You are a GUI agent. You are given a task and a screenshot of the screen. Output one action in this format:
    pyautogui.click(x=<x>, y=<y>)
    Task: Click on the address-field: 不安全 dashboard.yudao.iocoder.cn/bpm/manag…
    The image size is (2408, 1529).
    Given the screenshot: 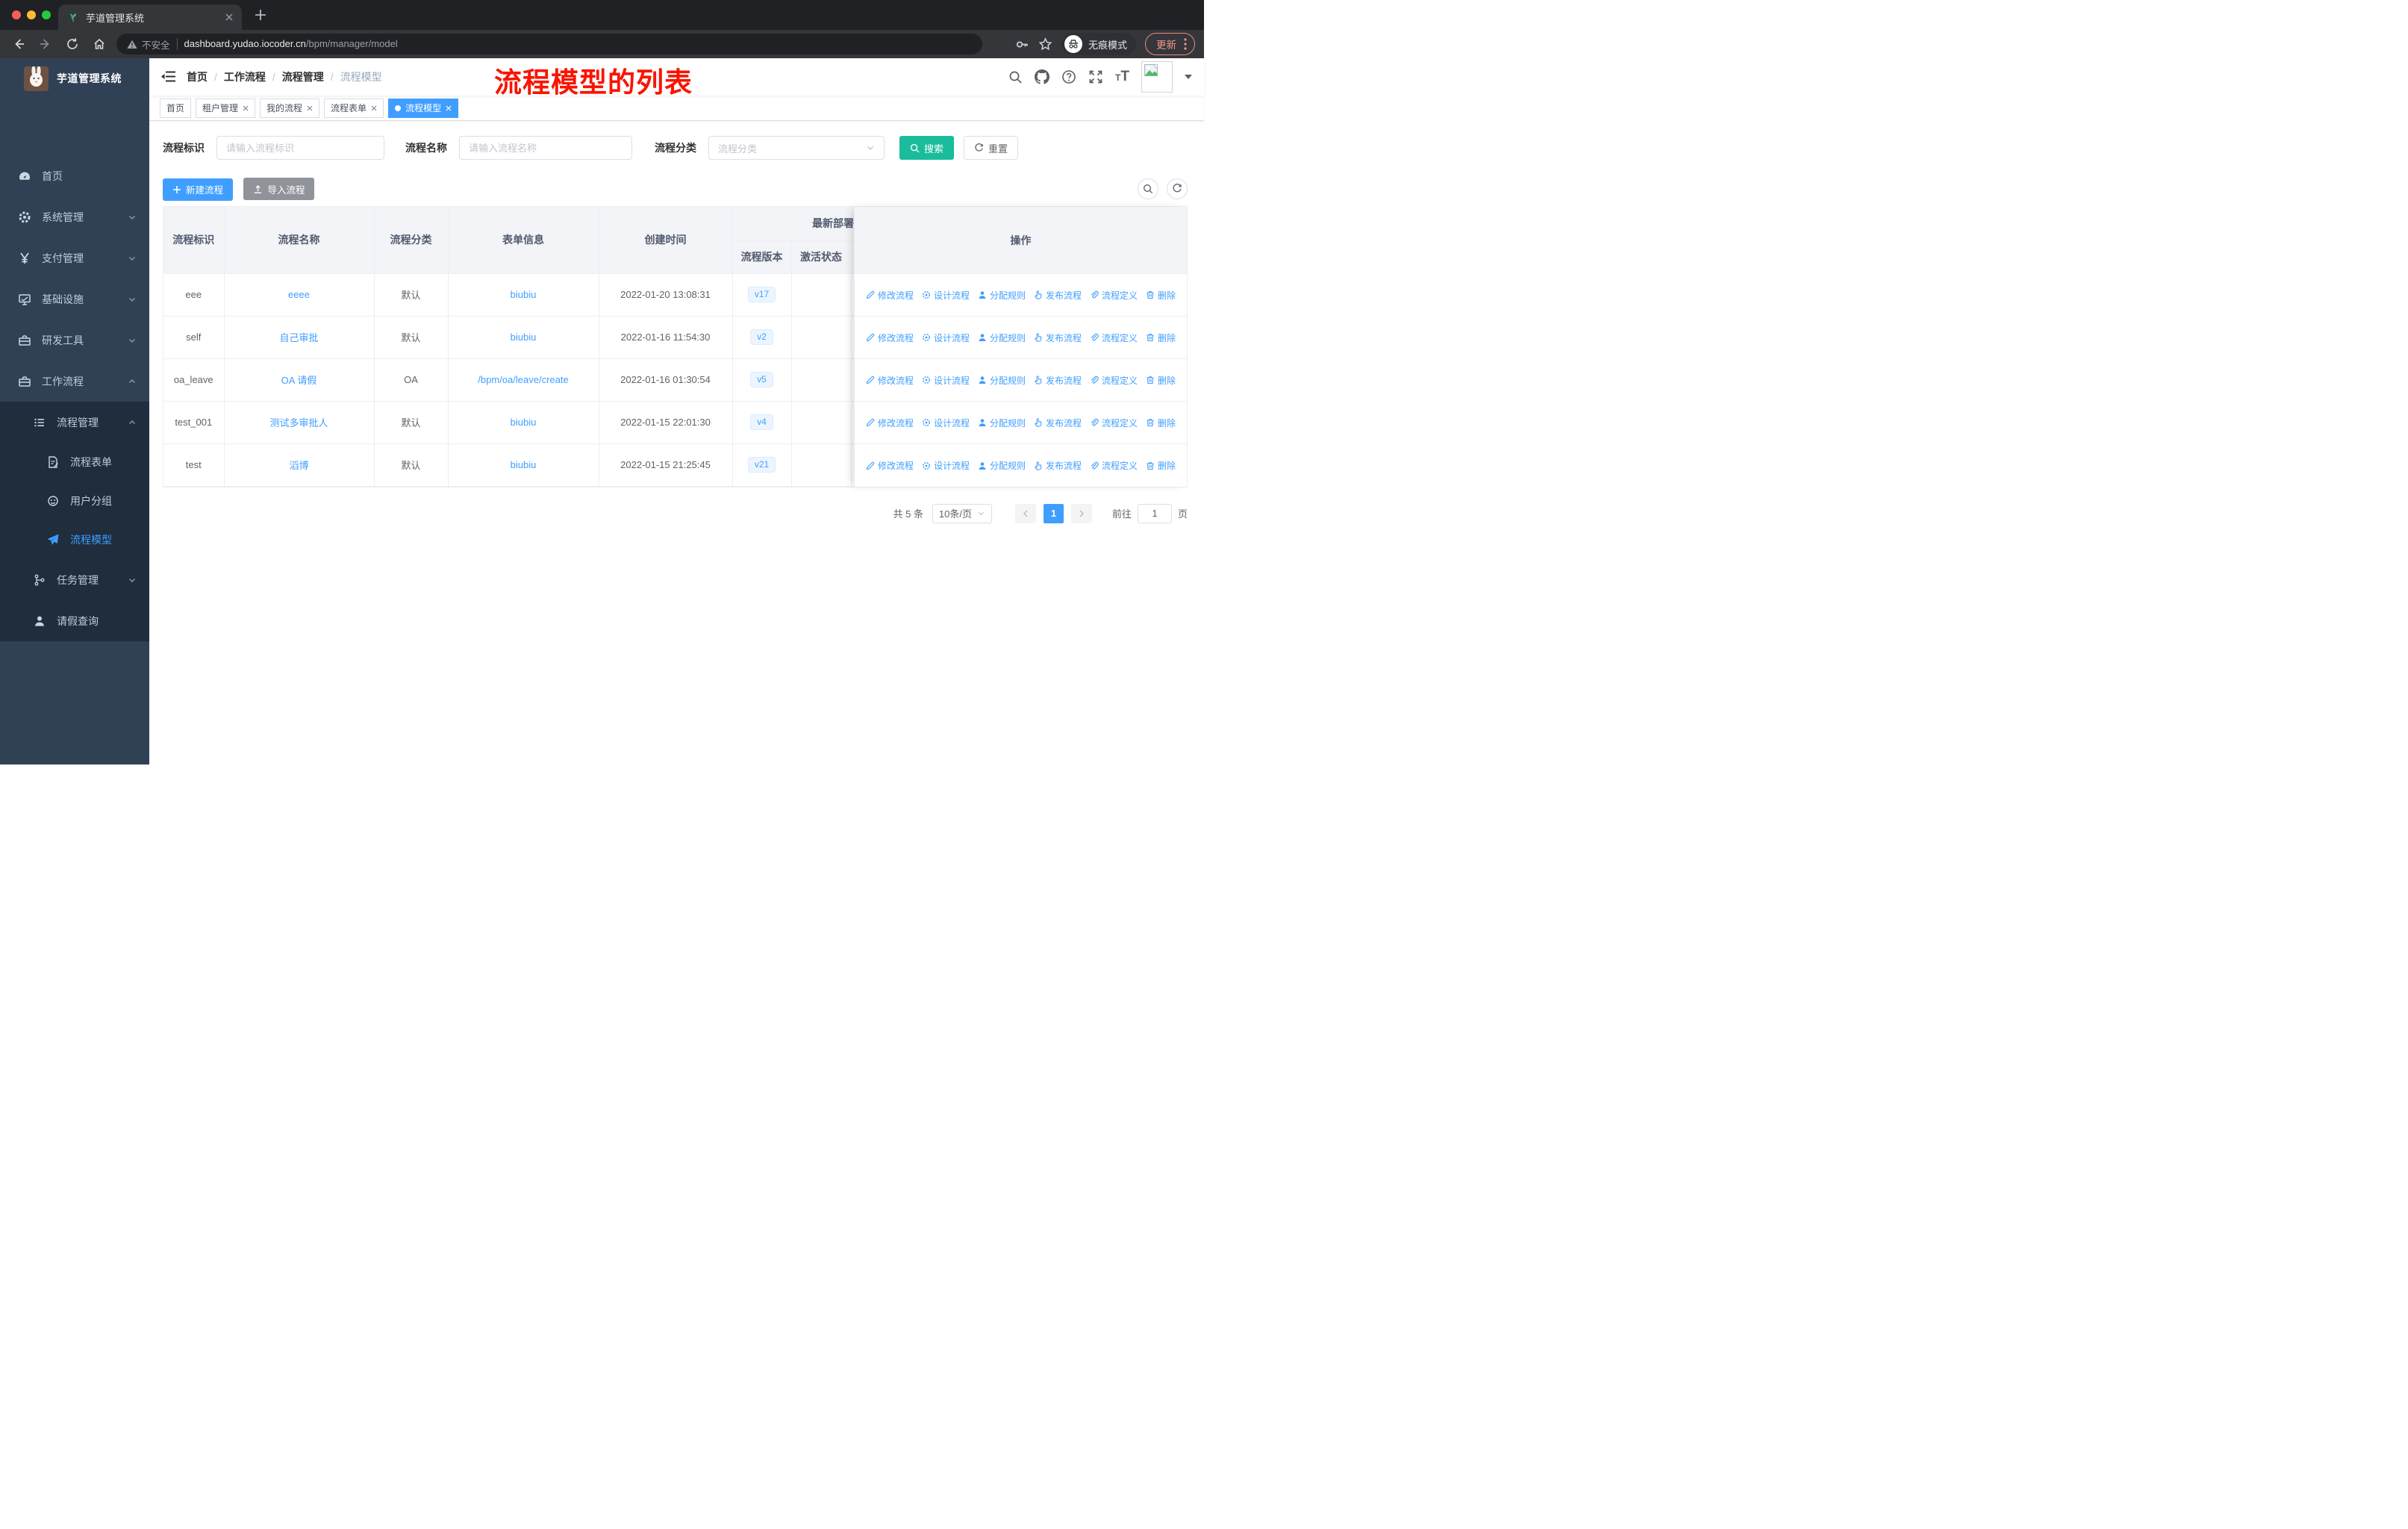 What is the action you would take?
    pyautogui.click(x=549, y=44)
    